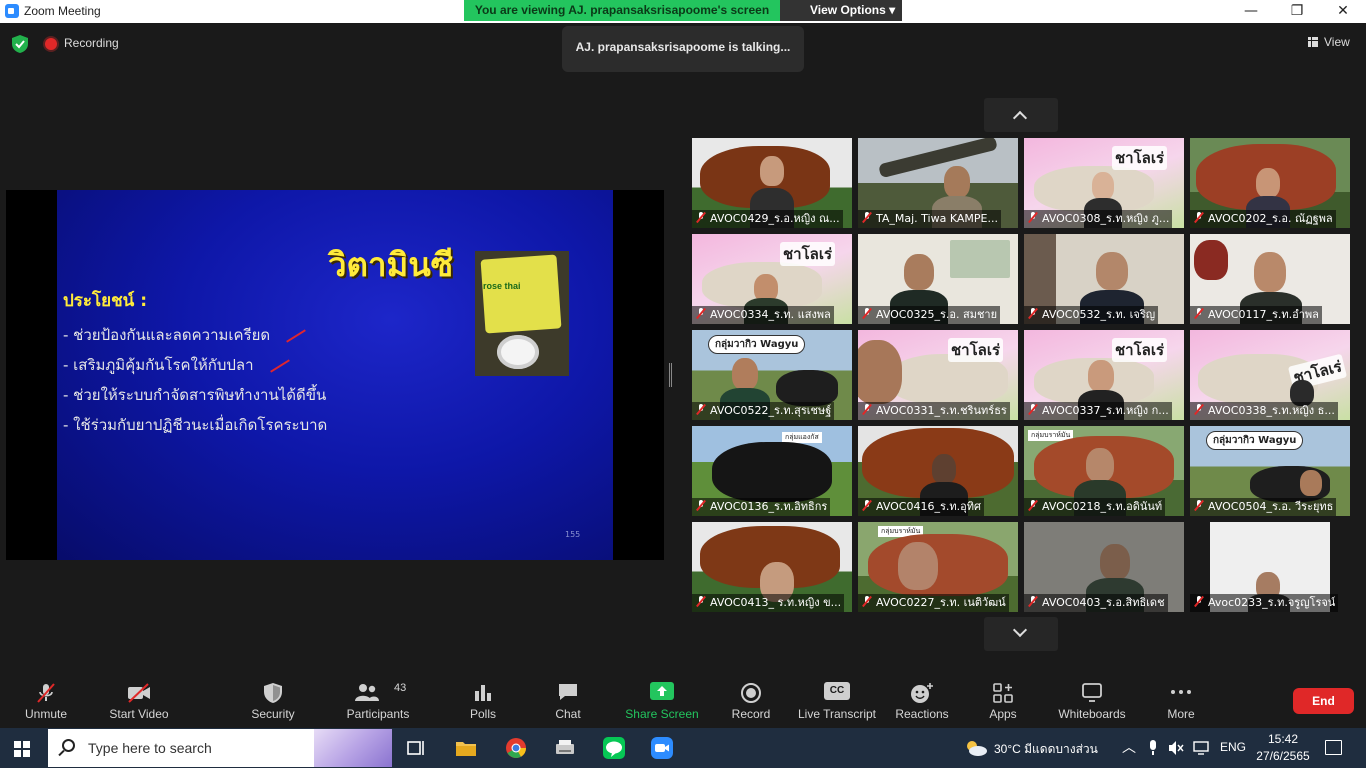 This screenshot has width=1366, height=768. I want to click on zoom-taskbar-icon, so click(662, 748).